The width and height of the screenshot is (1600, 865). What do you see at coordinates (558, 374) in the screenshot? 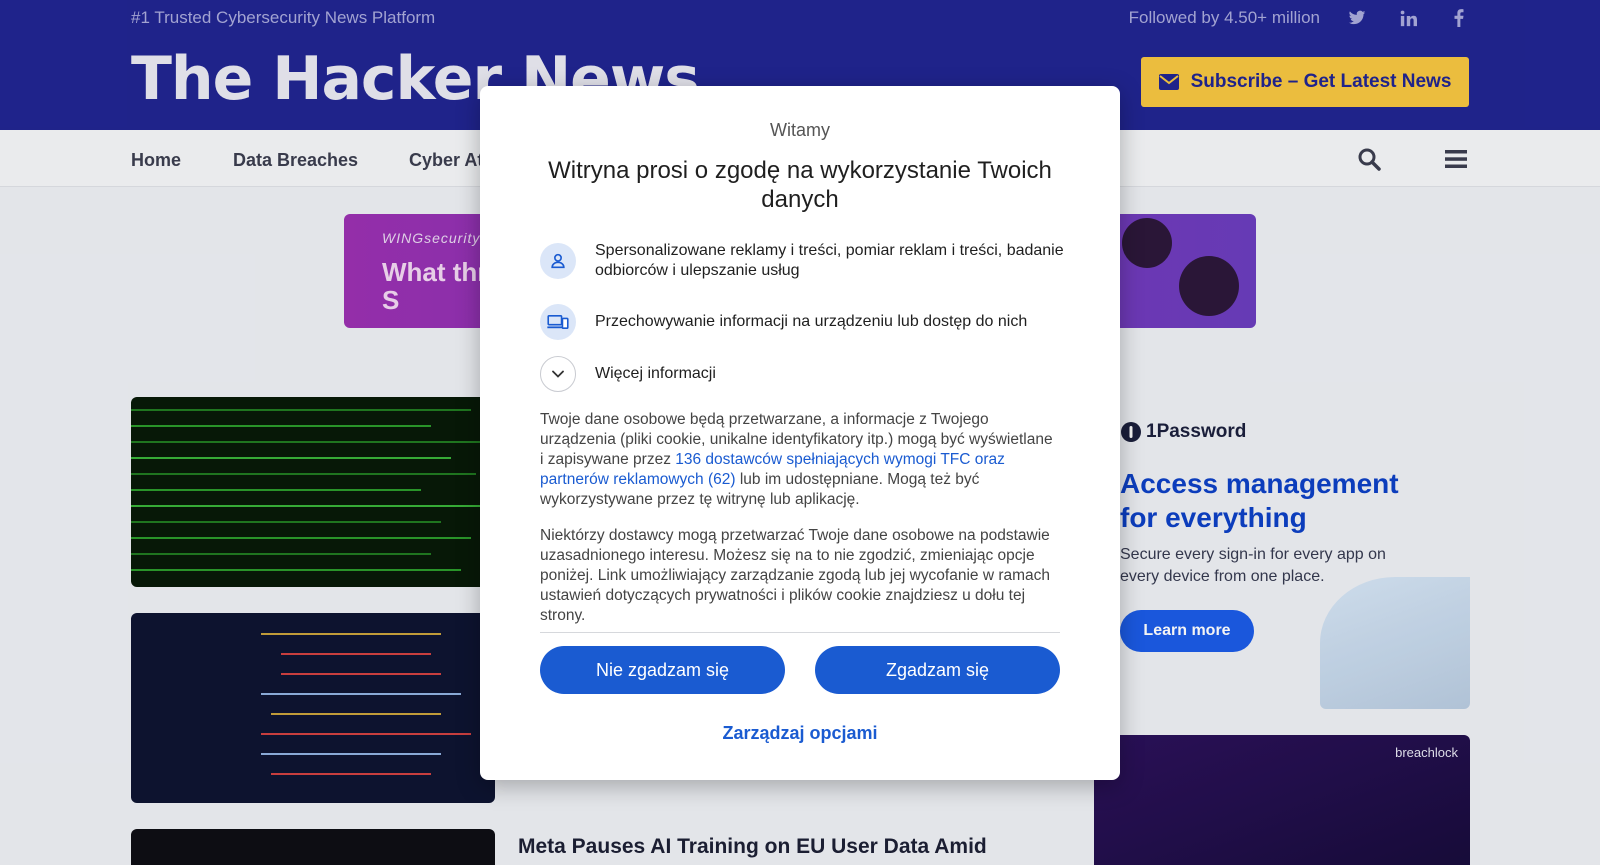
I see `chevron-down-icon` at bounding box center [558, 374].